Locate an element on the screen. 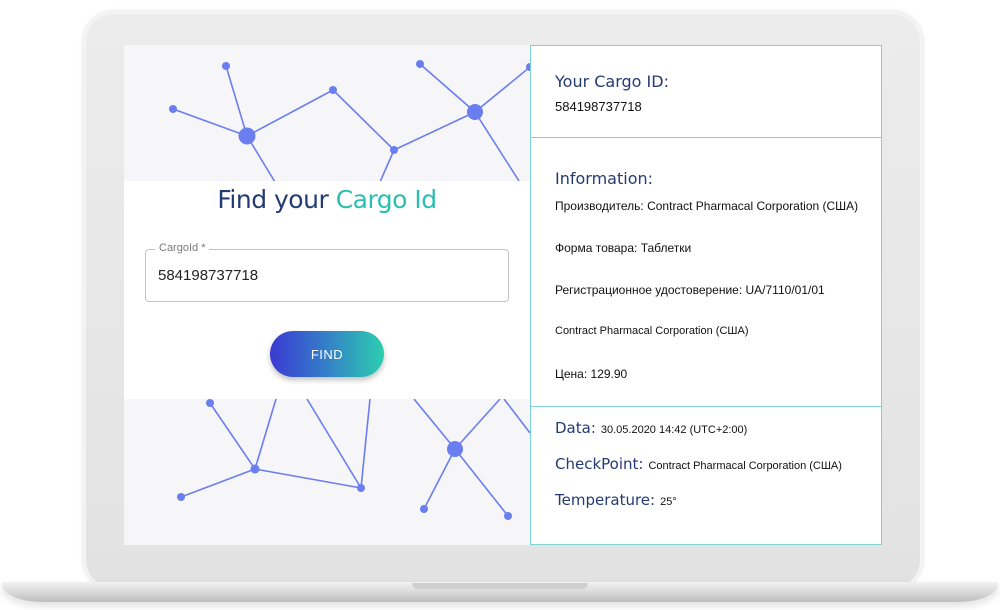 The image size is (1000, 610). search-card: Find your Cargo Id CargoId * FIND is located at coordinates (327, 290).